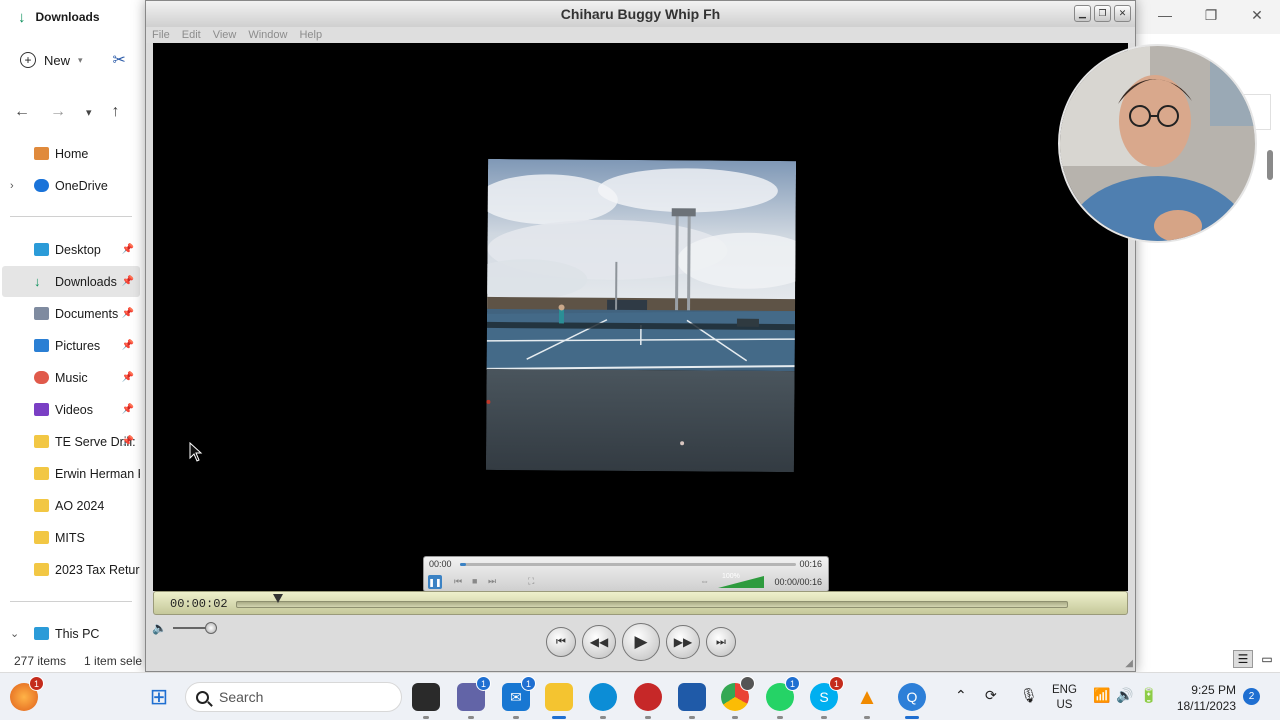  What do you see at coordinates (22, 112) in the screenshot?
I see `back-arrow-icon: ←` at bounding box center [22, 112].